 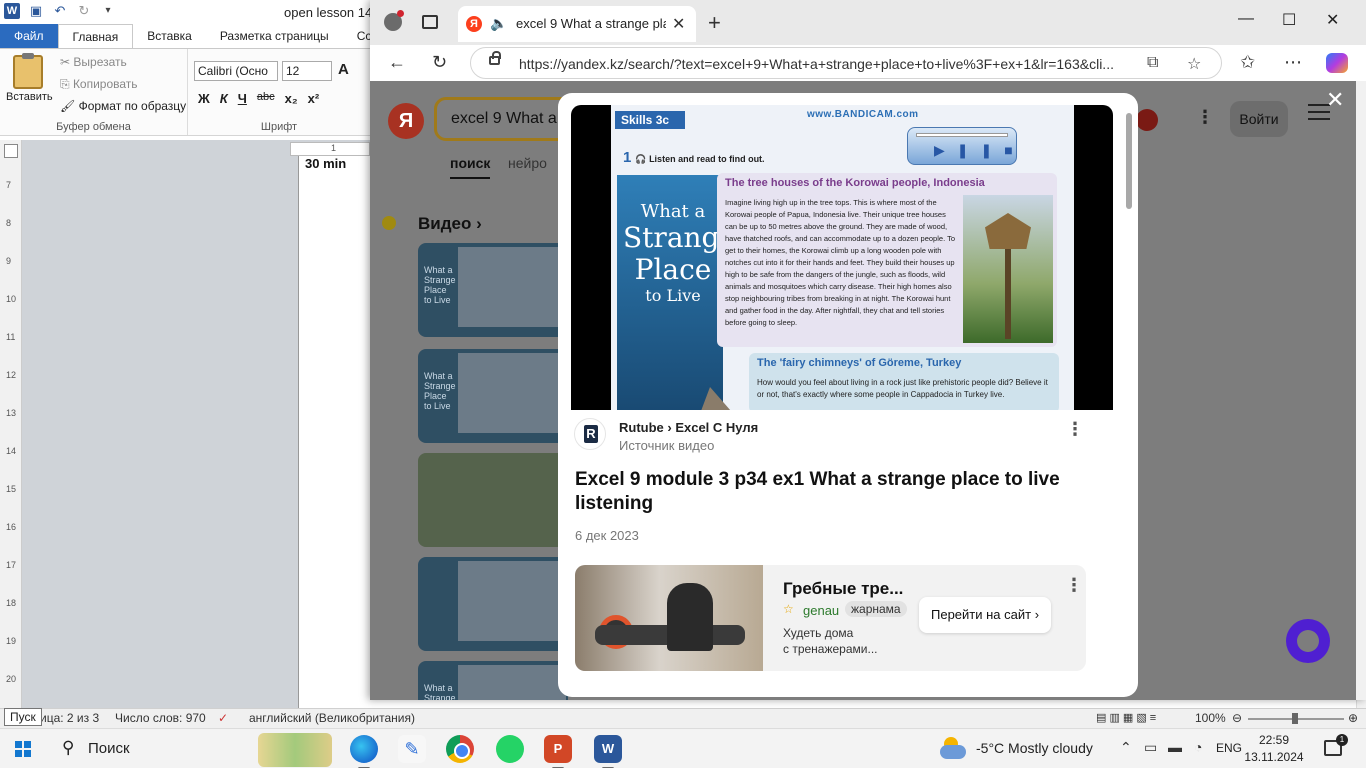 What do you see at coordinates (223, 718) in the screenshot?
I see `proofing-icon: ✓` at bounding box center [223, 718].